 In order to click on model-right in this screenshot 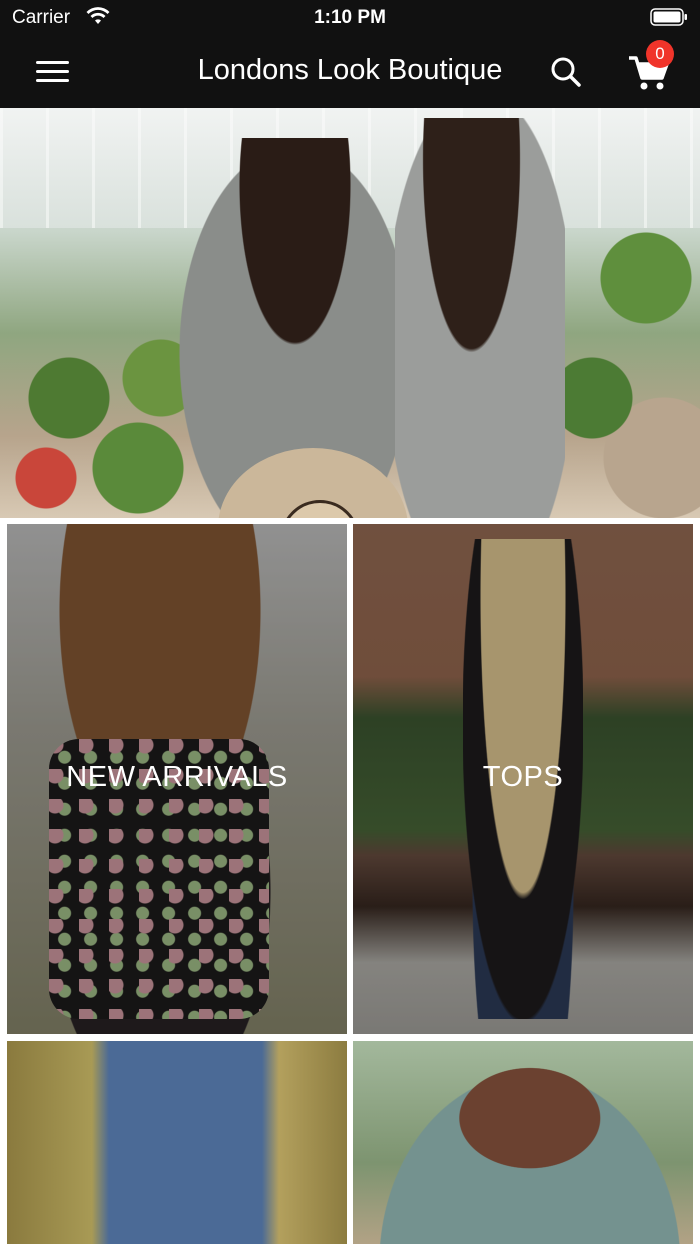, I will do `click(480, 318)`.